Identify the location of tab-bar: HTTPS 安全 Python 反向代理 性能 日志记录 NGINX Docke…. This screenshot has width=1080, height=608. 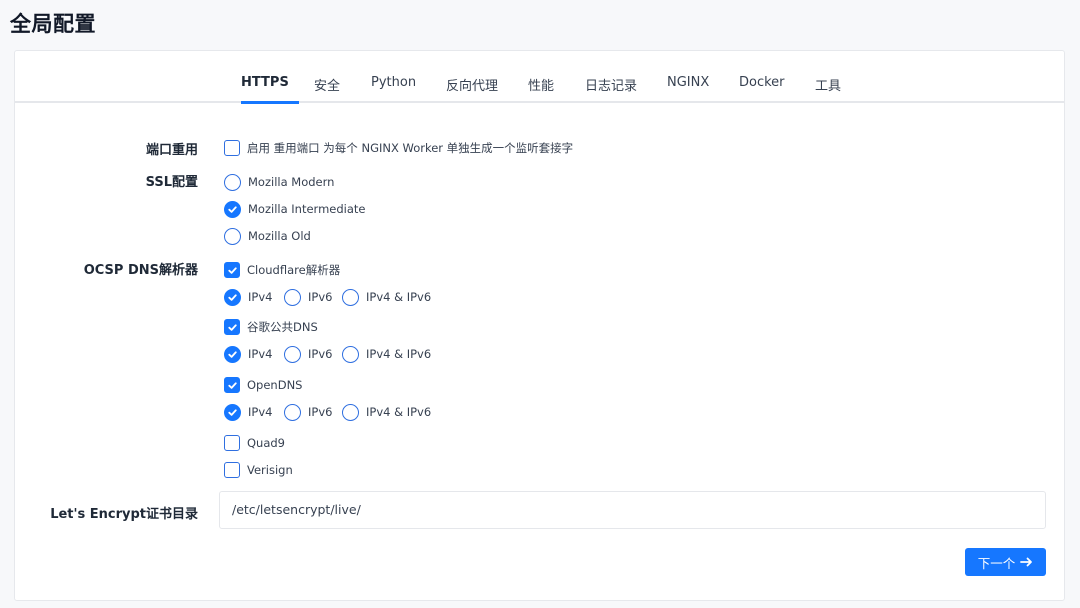
(539, 89).